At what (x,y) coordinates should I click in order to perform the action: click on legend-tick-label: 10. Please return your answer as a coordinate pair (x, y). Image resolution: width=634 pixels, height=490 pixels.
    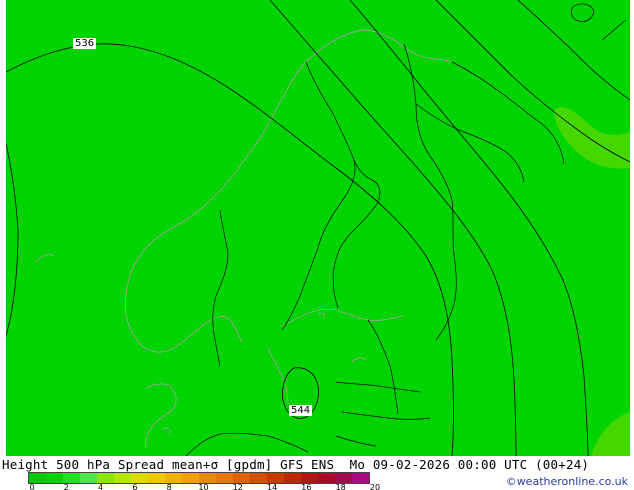
    Looking at the image, I should click on (203, 486).